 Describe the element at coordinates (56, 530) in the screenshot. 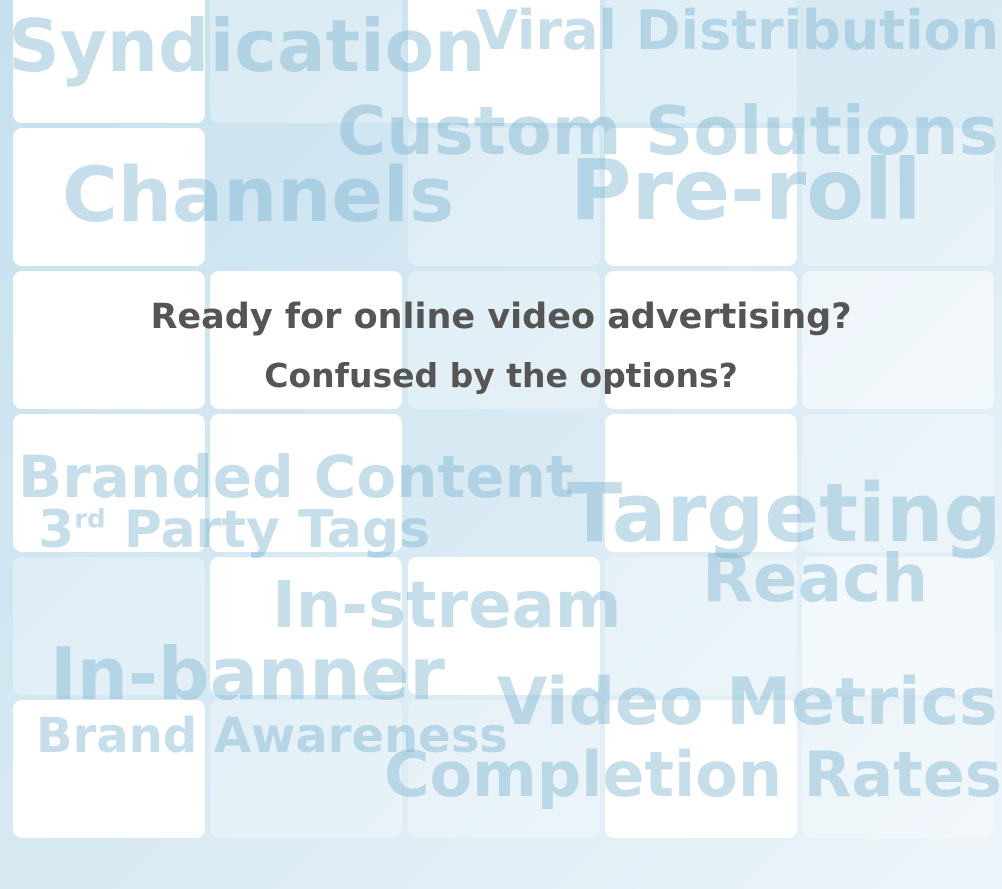

I see `word-third-party-tags-number: 3` at that location.